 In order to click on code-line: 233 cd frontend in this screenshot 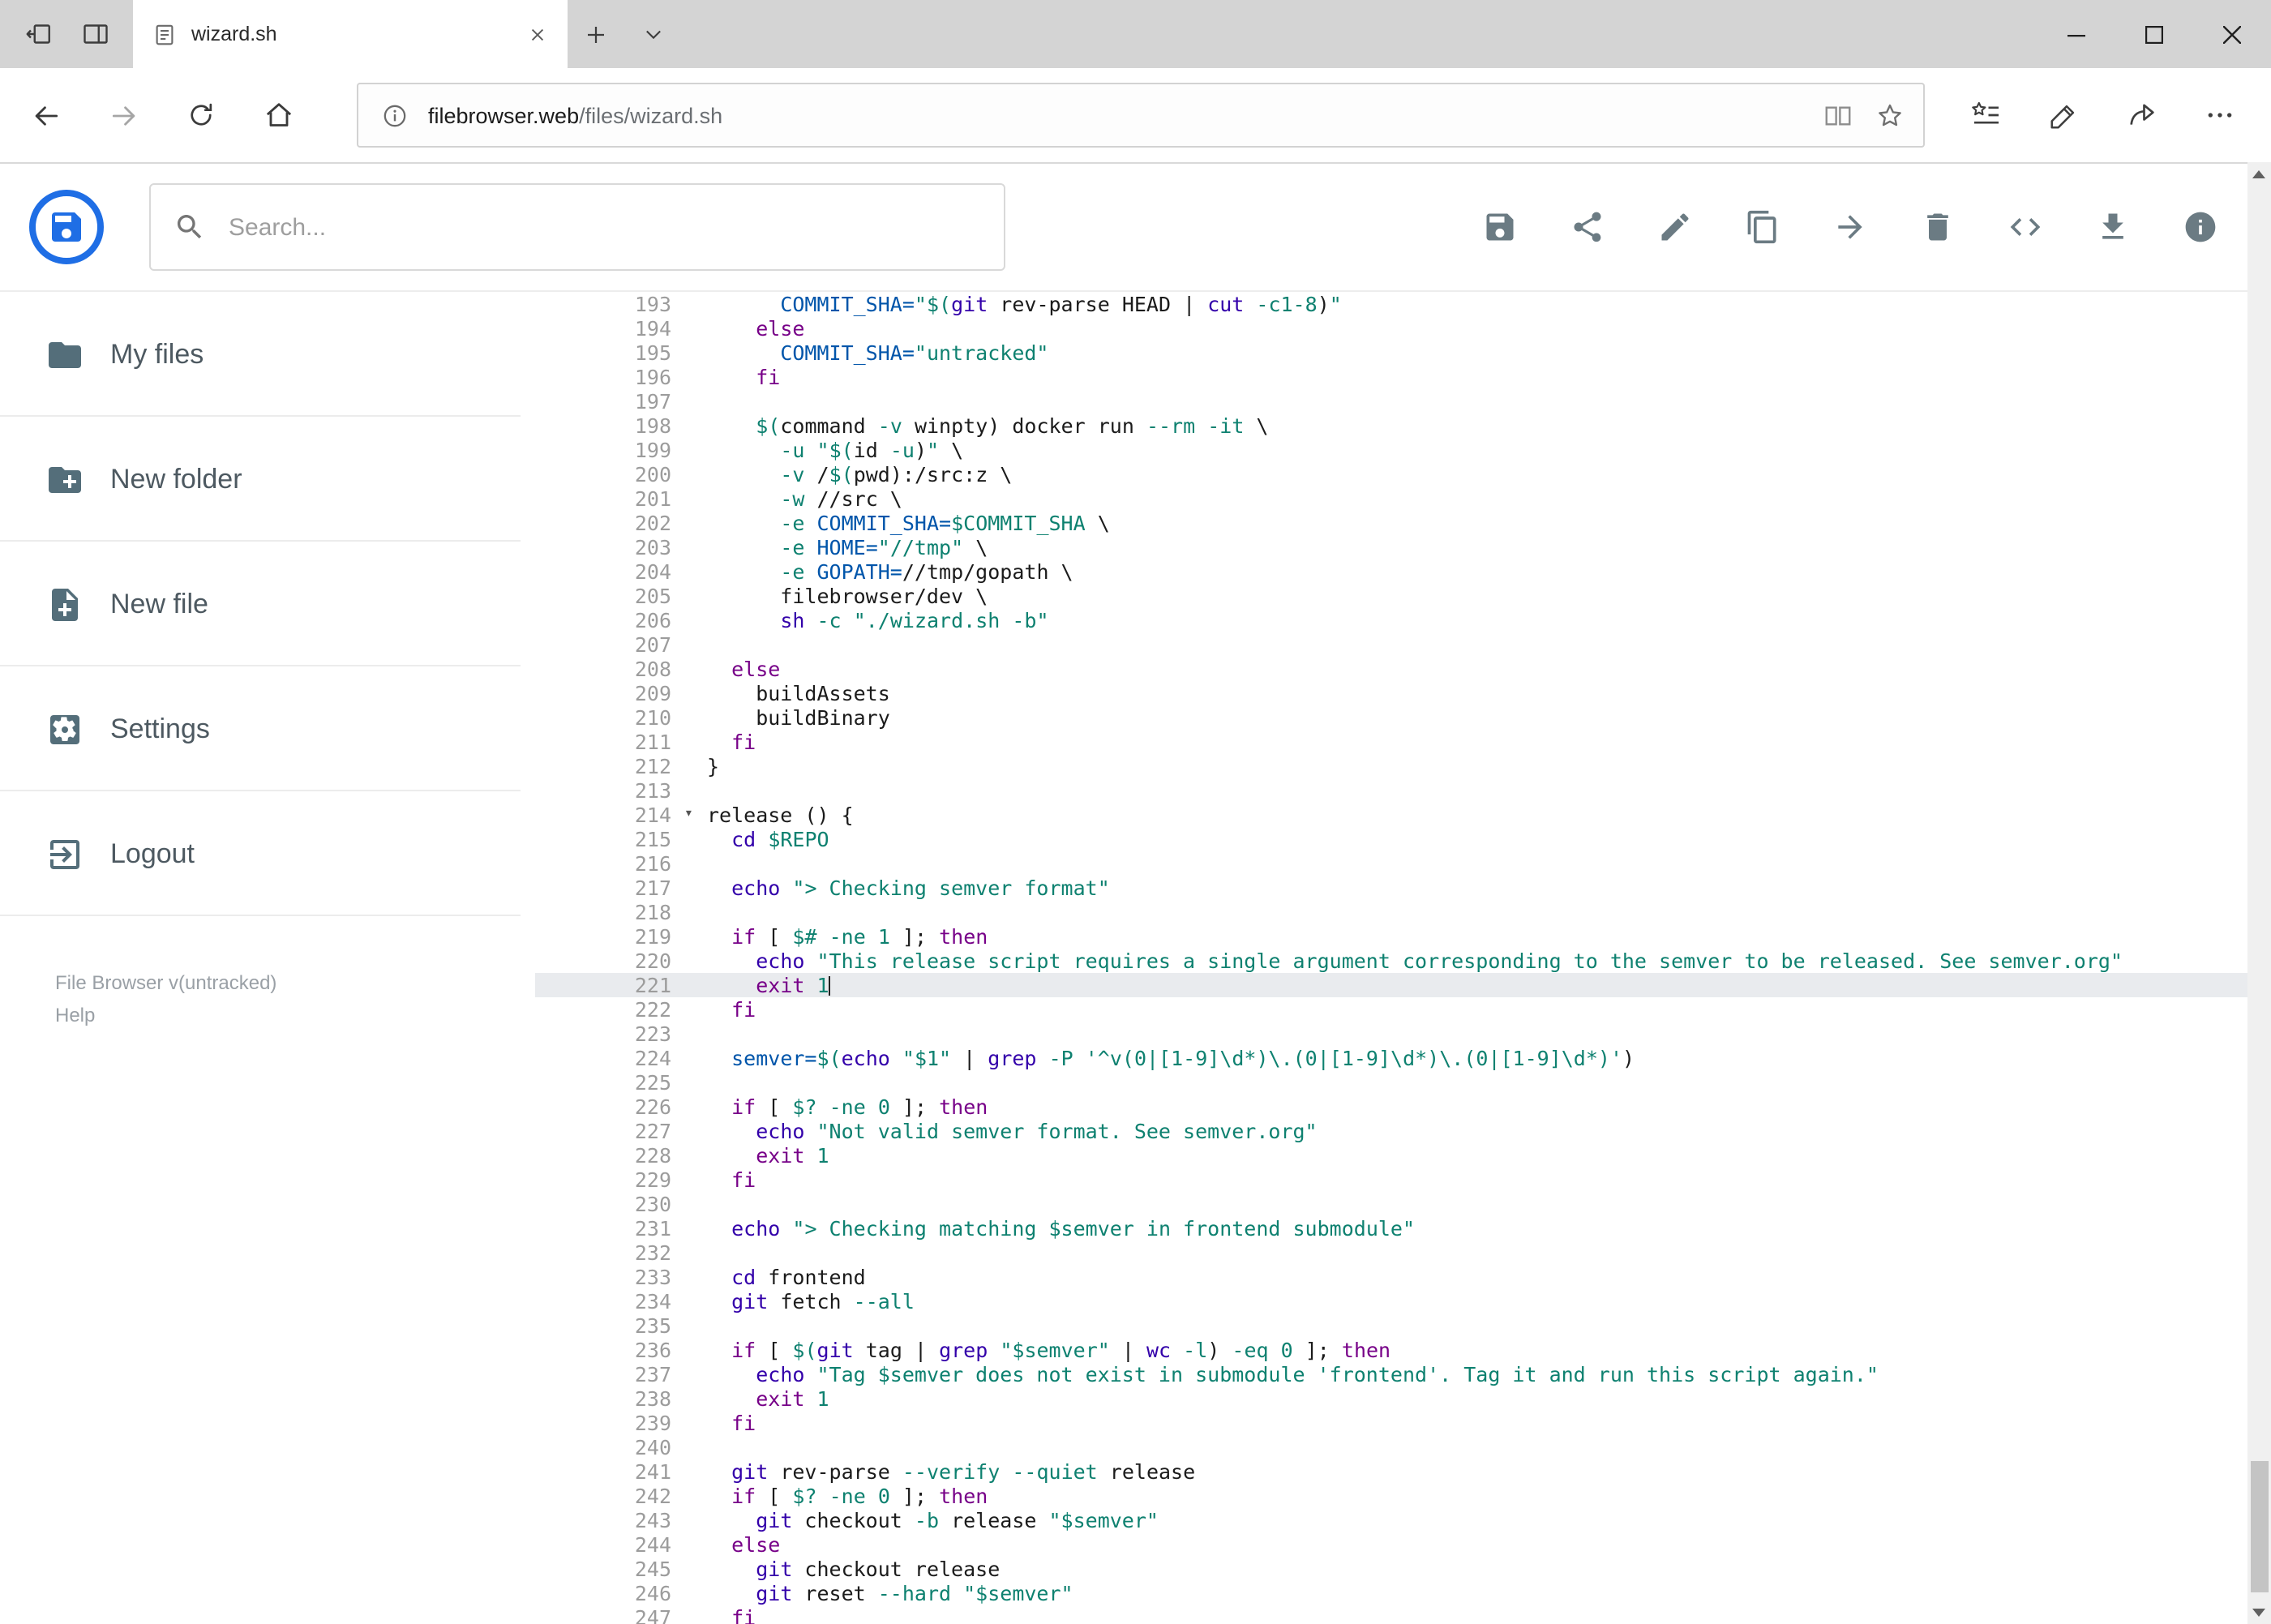, I will do `click(1403, 1277)`.